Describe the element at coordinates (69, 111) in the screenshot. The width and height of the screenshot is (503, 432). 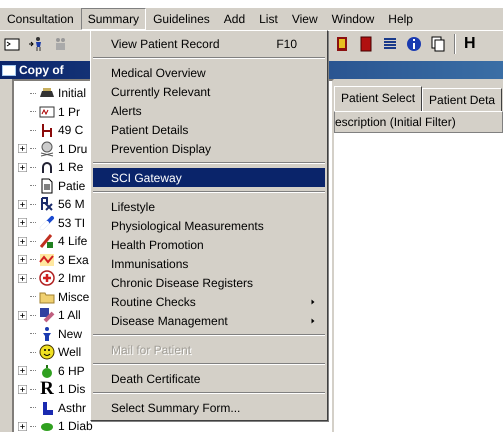
I see `tree-item: 1 Pr` at that location.